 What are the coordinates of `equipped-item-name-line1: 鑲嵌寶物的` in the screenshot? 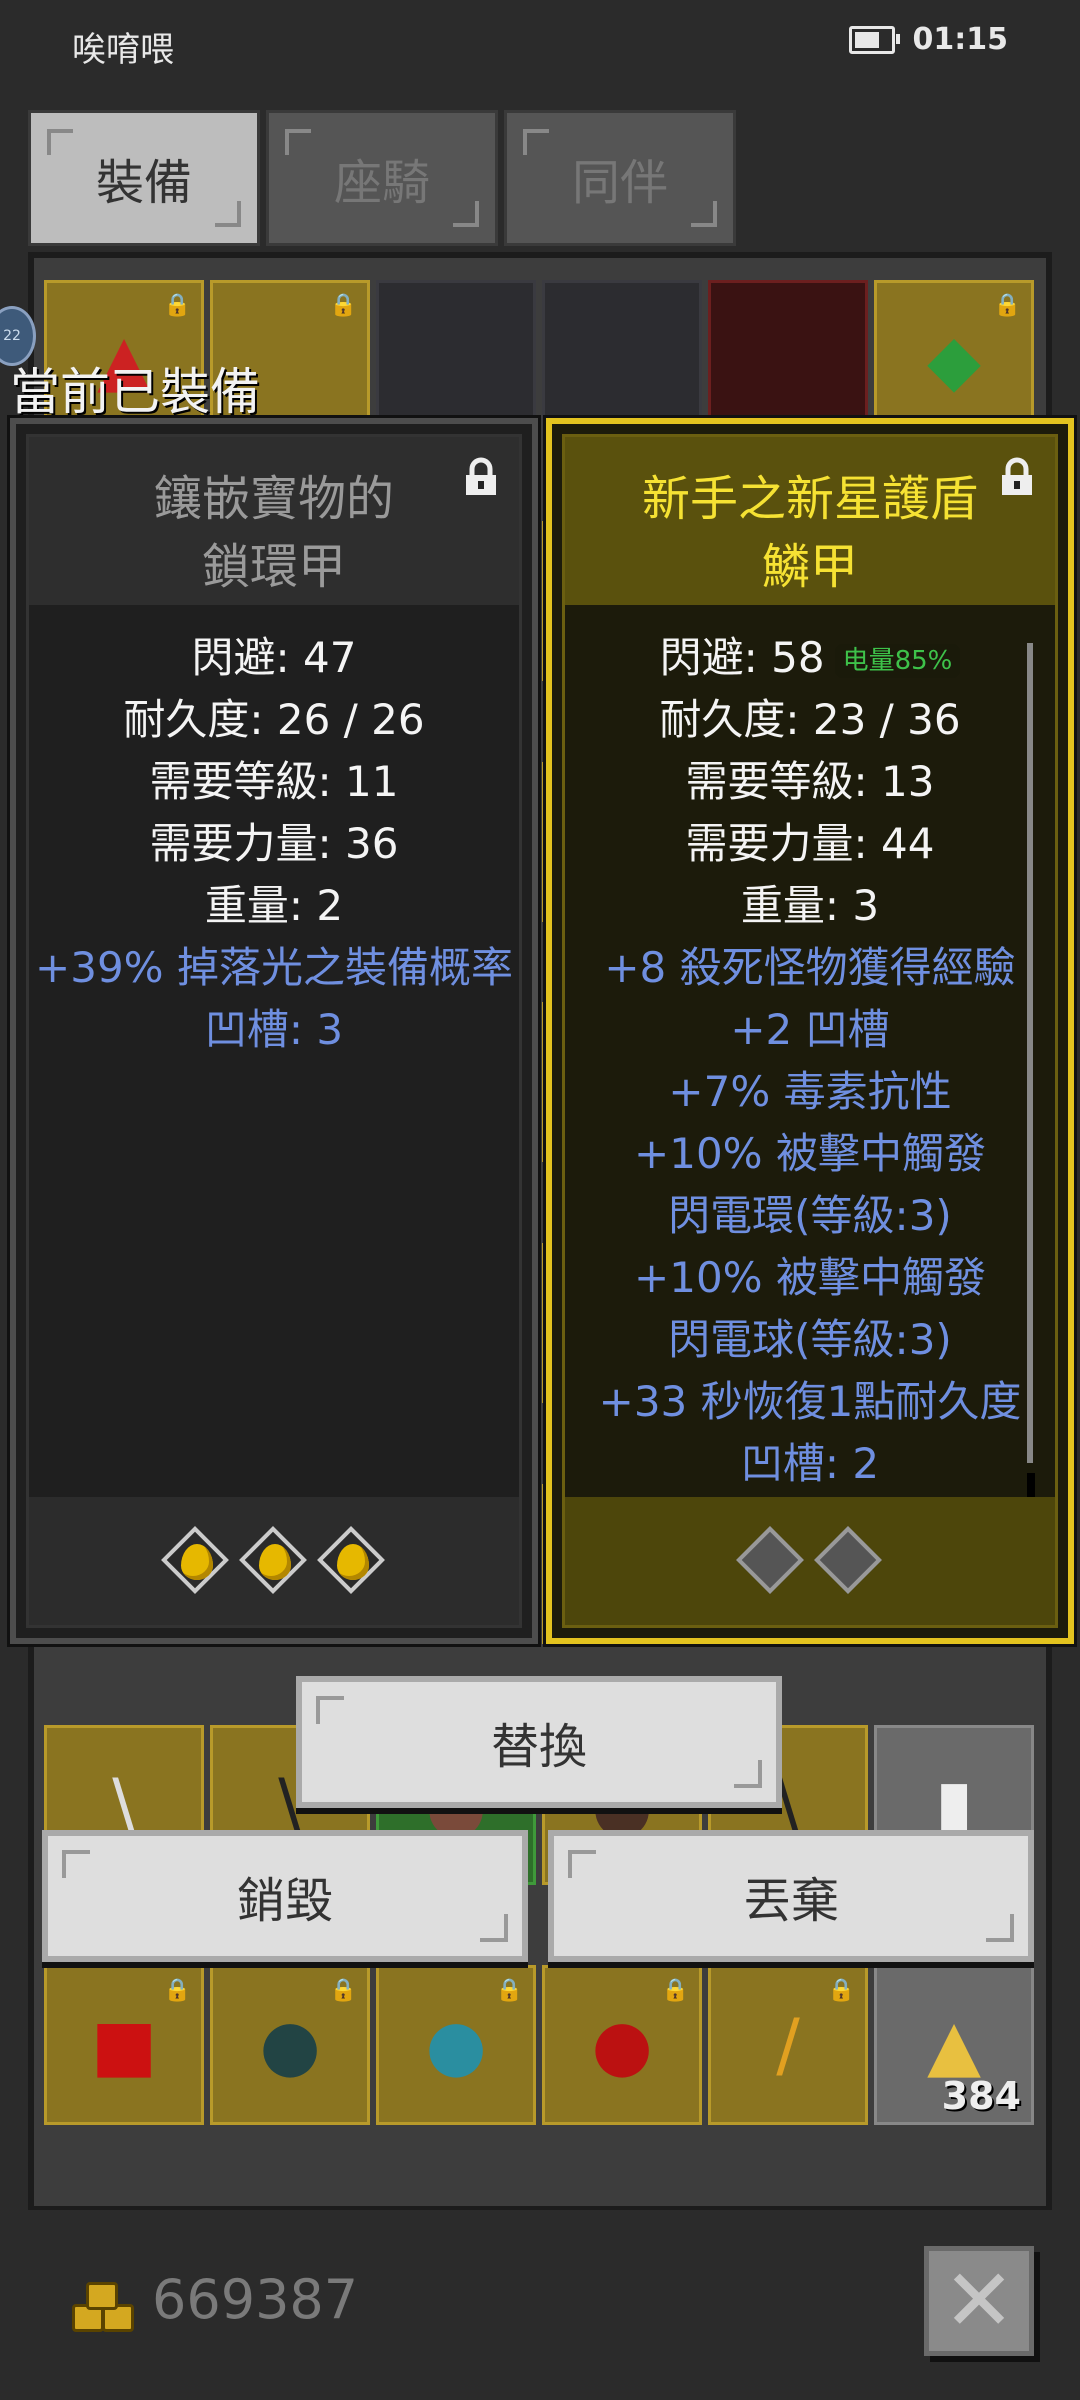 It's located at (273, 499).